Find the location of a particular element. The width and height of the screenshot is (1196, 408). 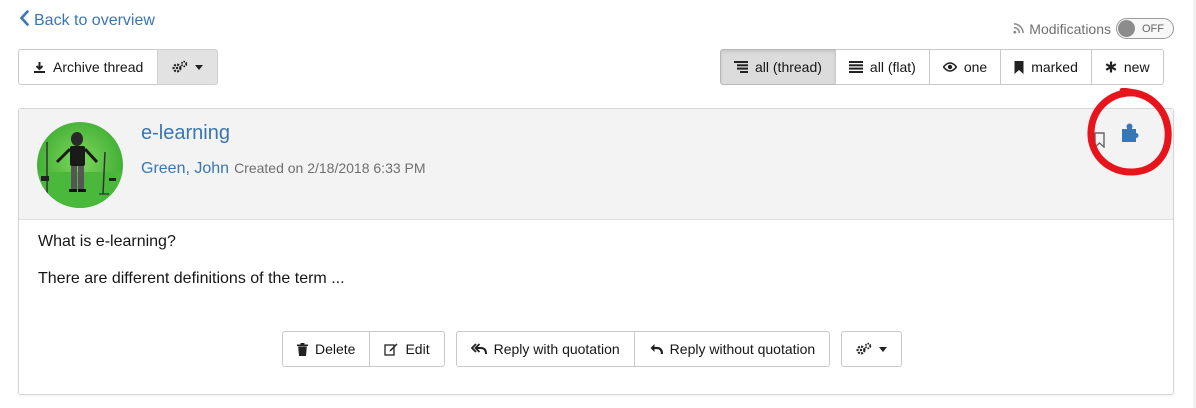

thread-settings-dropdown is located at coordinates (188, 67).